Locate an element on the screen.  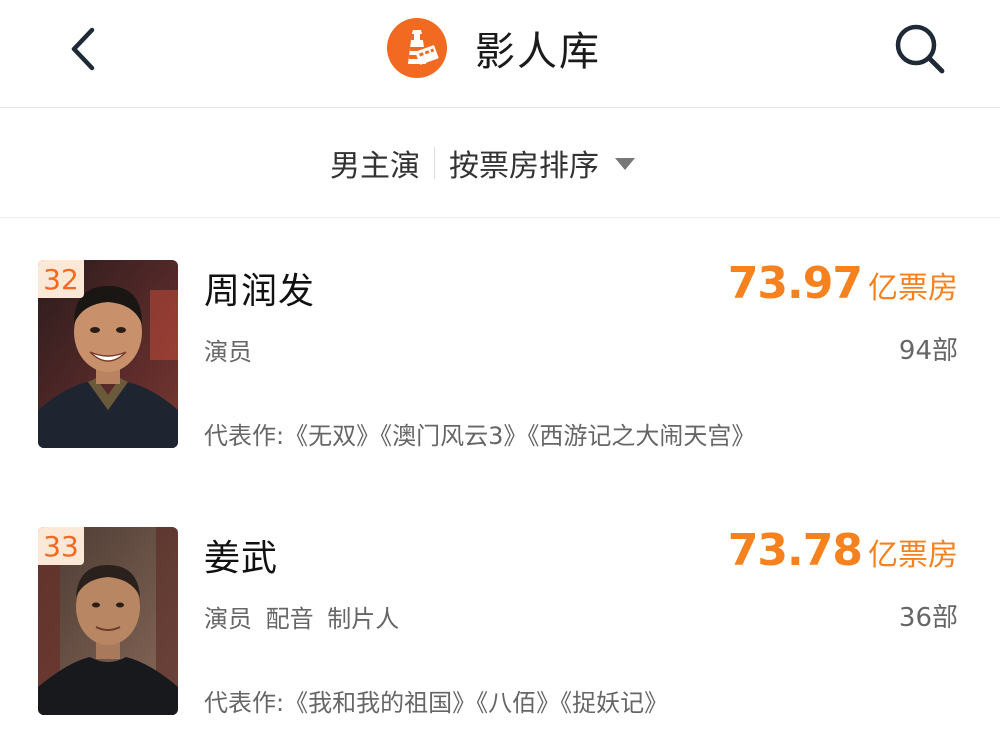
filter-bar: 男主演 按票房排序 is located at coordinates (500, 163).